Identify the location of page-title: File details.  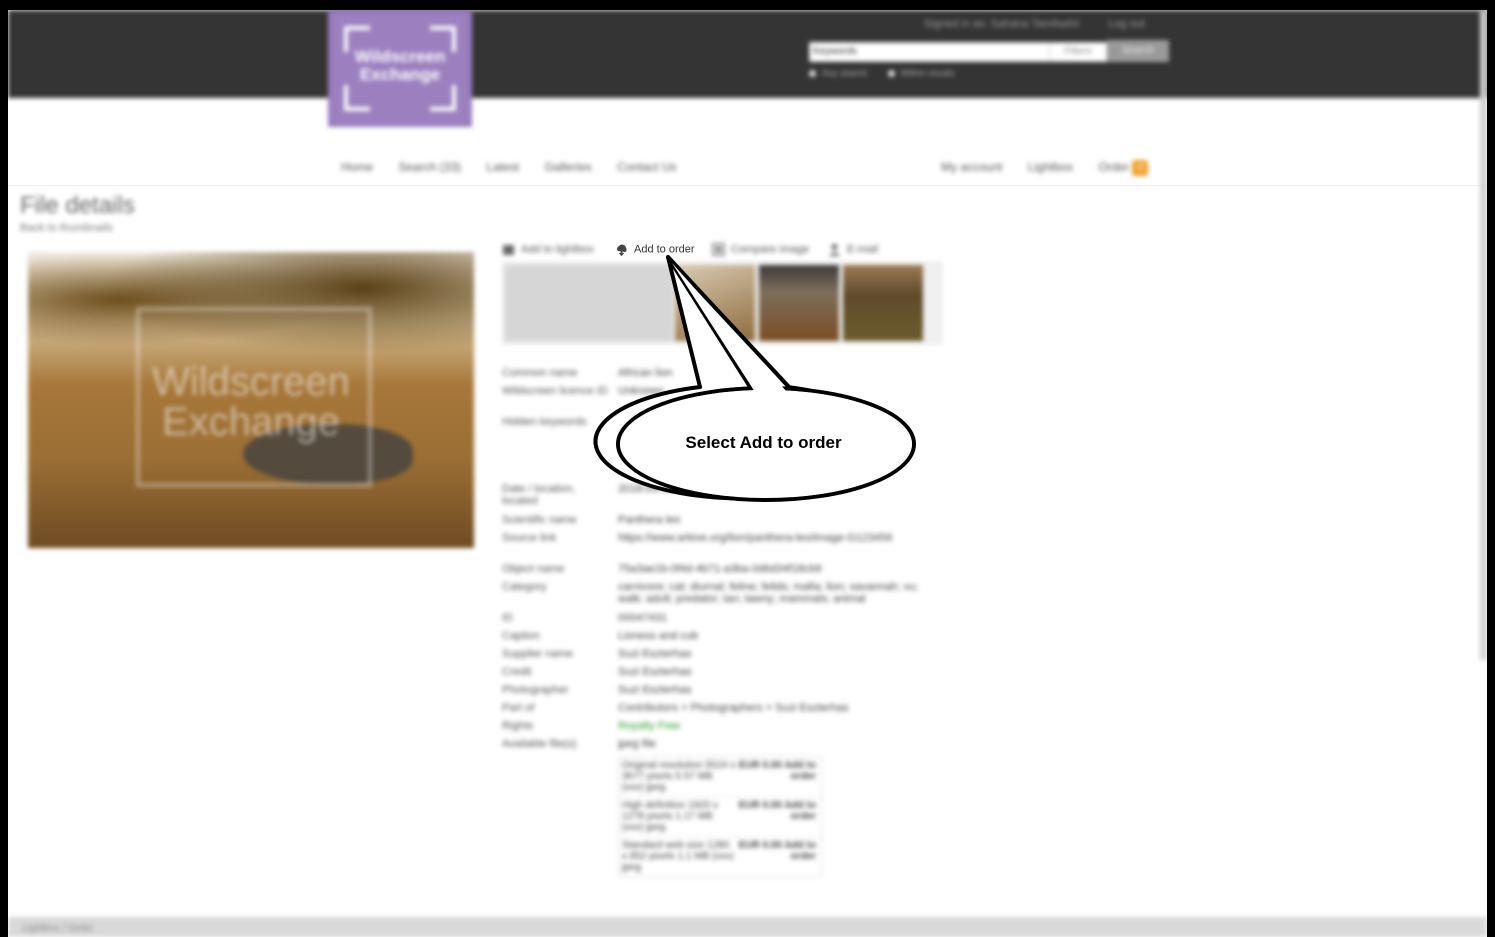
(77, 205).